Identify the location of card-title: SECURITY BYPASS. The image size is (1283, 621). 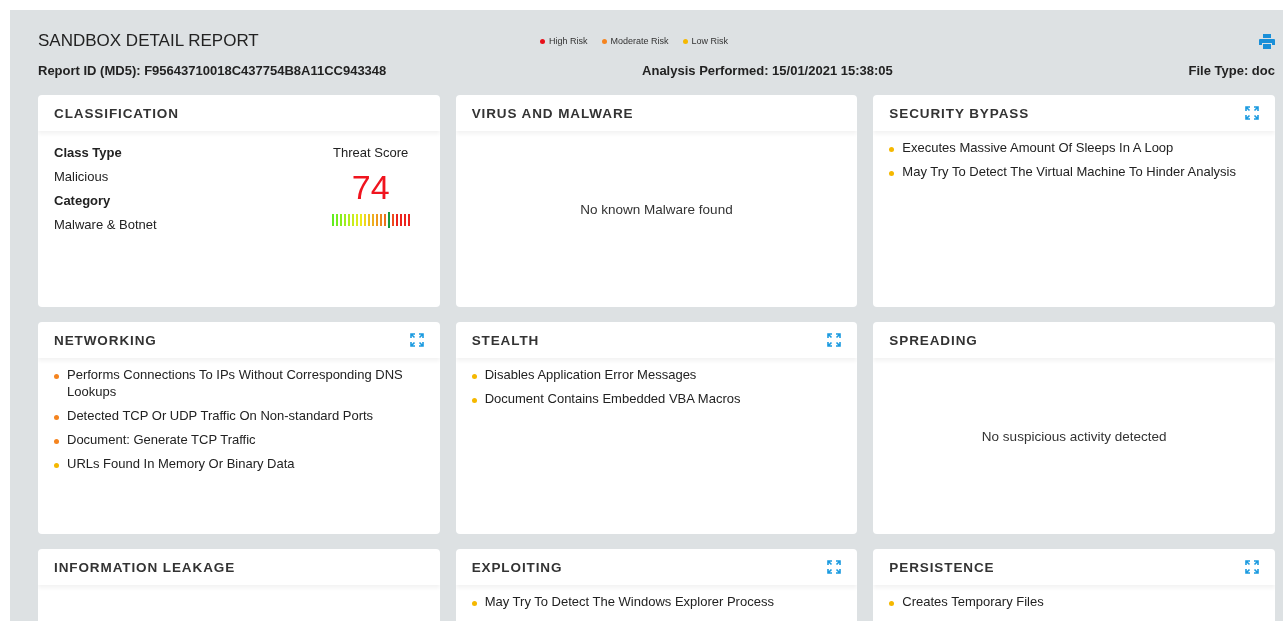
(959, 113).